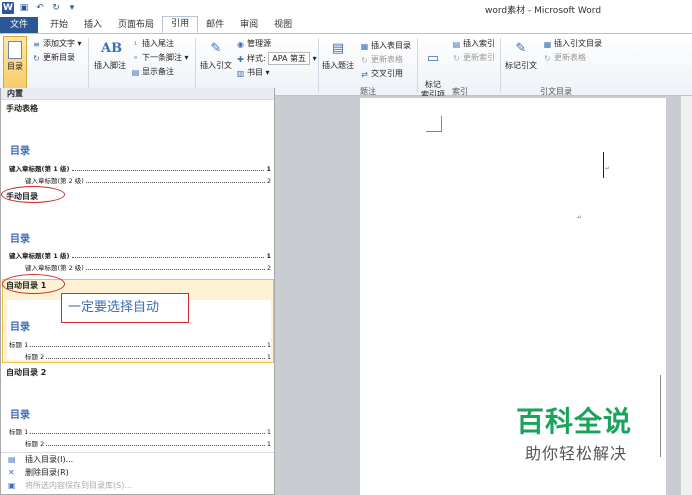  What do you see at coordinates (253, 72) in the screenshot?
I see `bibliography-button: ▥ 书目 ▾` at bounding box center [253, 72].